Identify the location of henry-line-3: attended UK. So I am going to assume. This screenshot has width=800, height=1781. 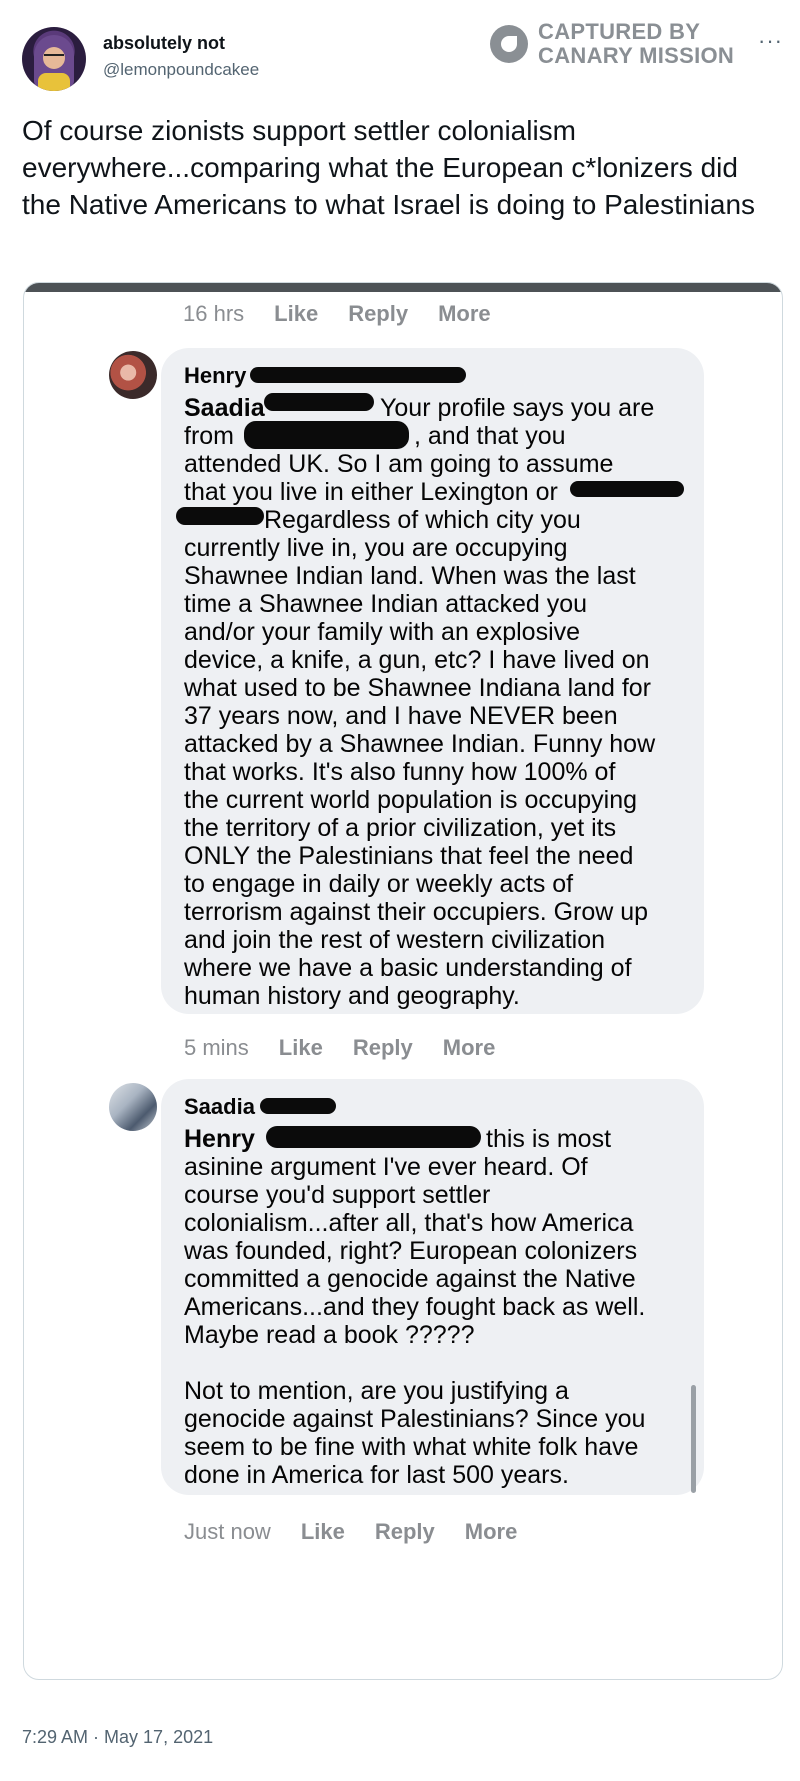
(399, 464).